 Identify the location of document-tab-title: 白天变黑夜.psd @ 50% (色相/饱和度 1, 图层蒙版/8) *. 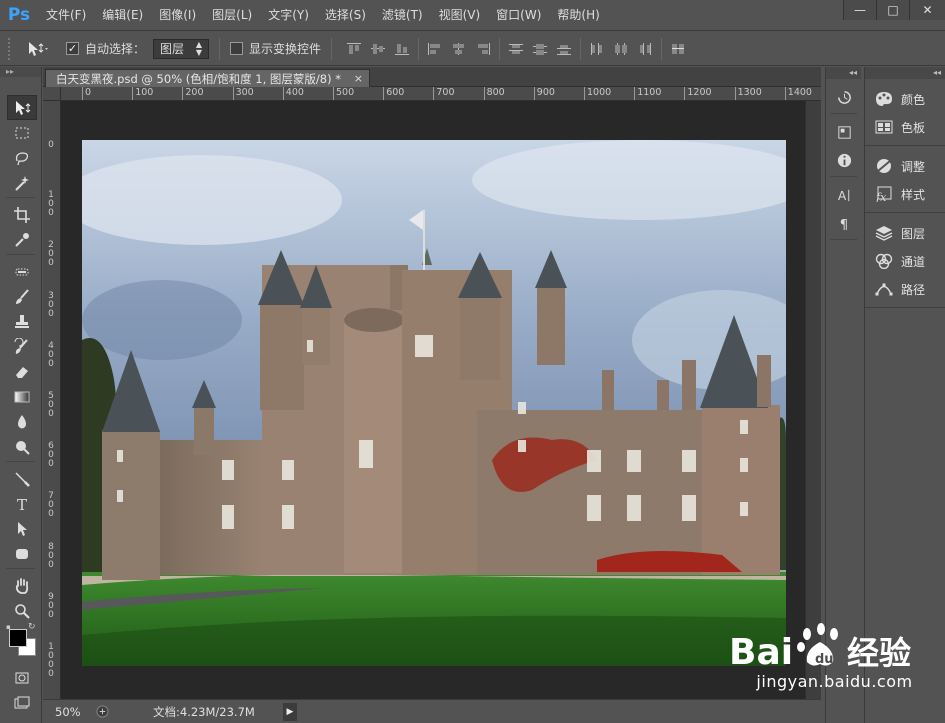
(198, 79).